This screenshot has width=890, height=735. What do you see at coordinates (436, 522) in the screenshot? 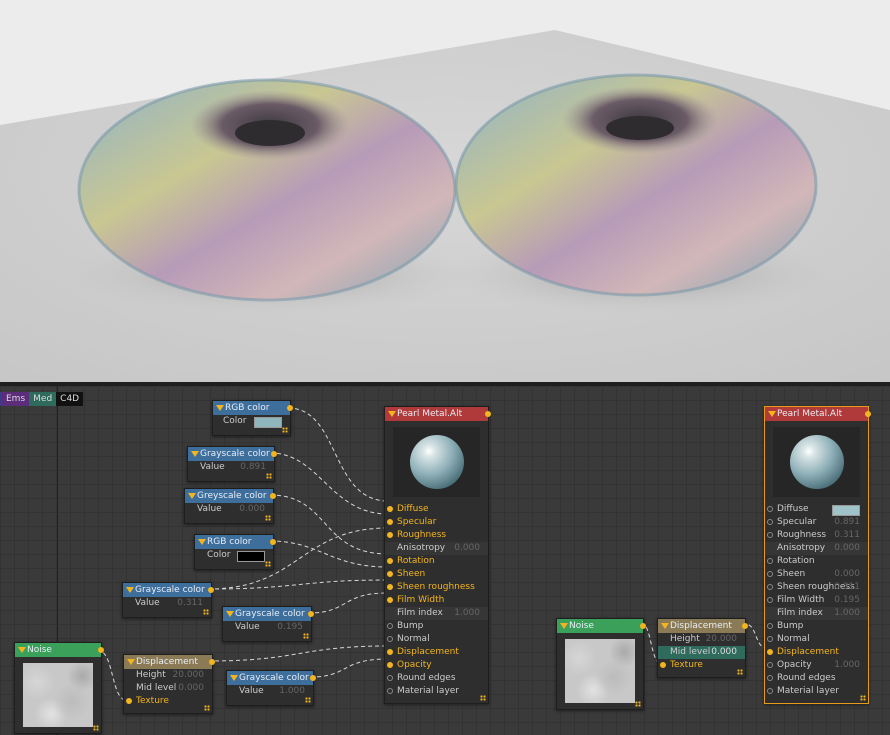
I see `input-row-specular: Specular` at bounding box center [436, 522].